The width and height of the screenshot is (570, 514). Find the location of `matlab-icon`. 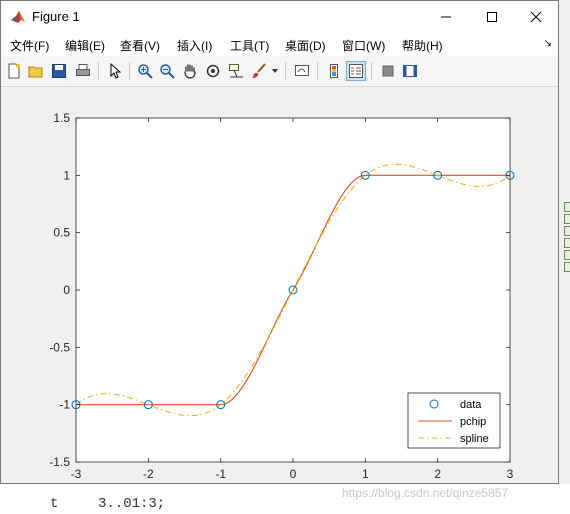

matlab-icon is located at coordinates (18, 17).